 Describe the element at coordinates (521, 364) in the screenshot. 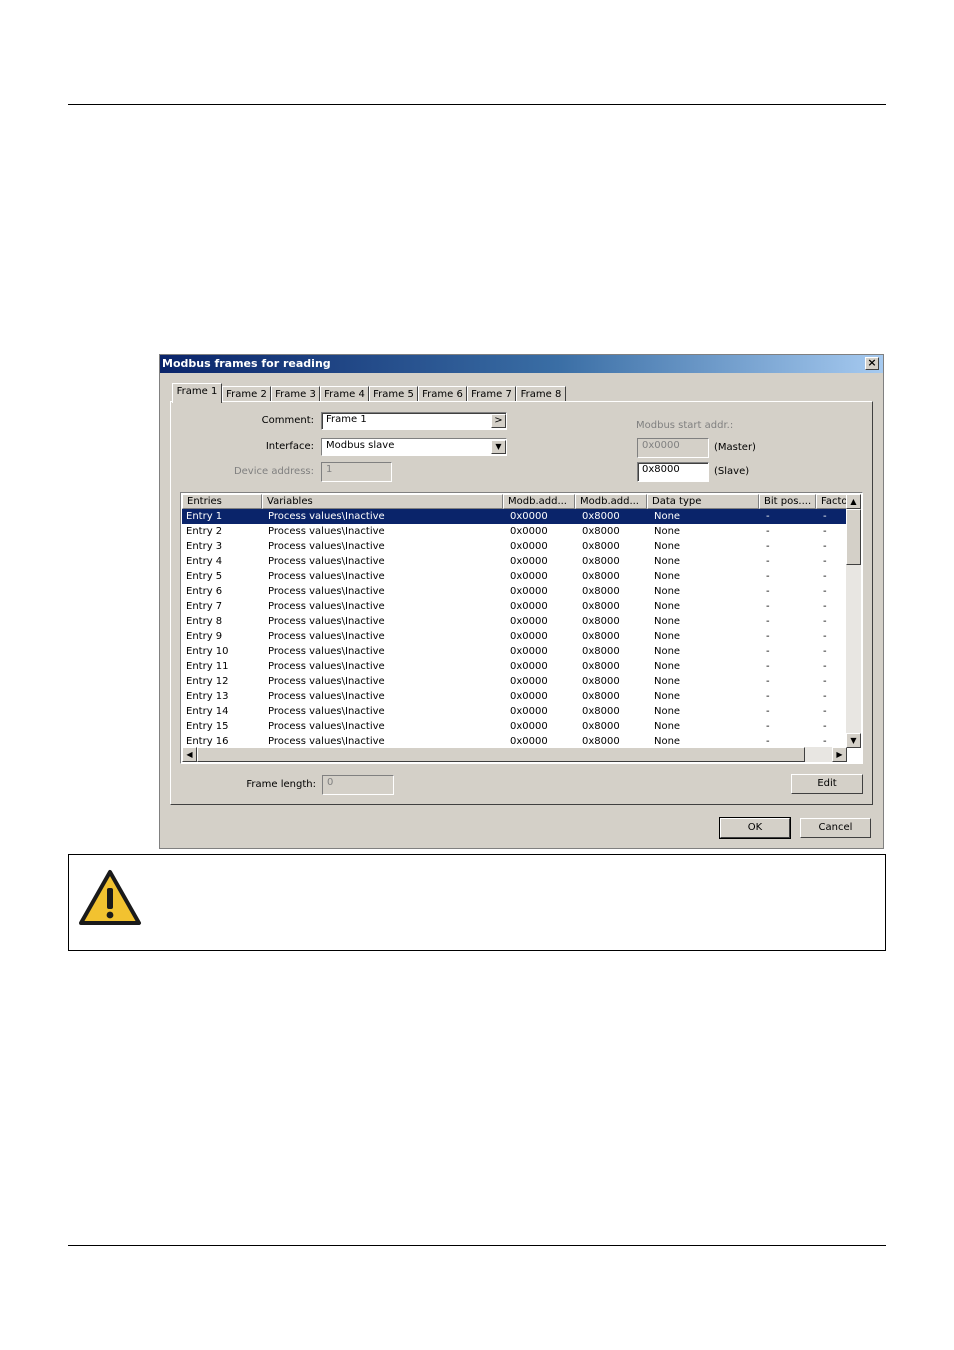

I see `dialog-titlebar: Modbus frames for reading ×` at that location.